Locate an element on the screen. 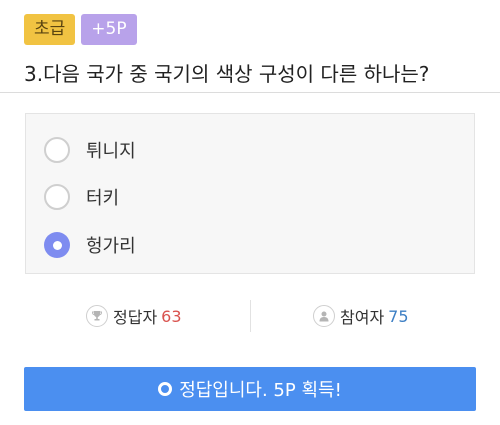 Image resolution: width=500 pixels, height=425 pixels. correct-stat: 정답자 63 is located at coordinates (134, 316).